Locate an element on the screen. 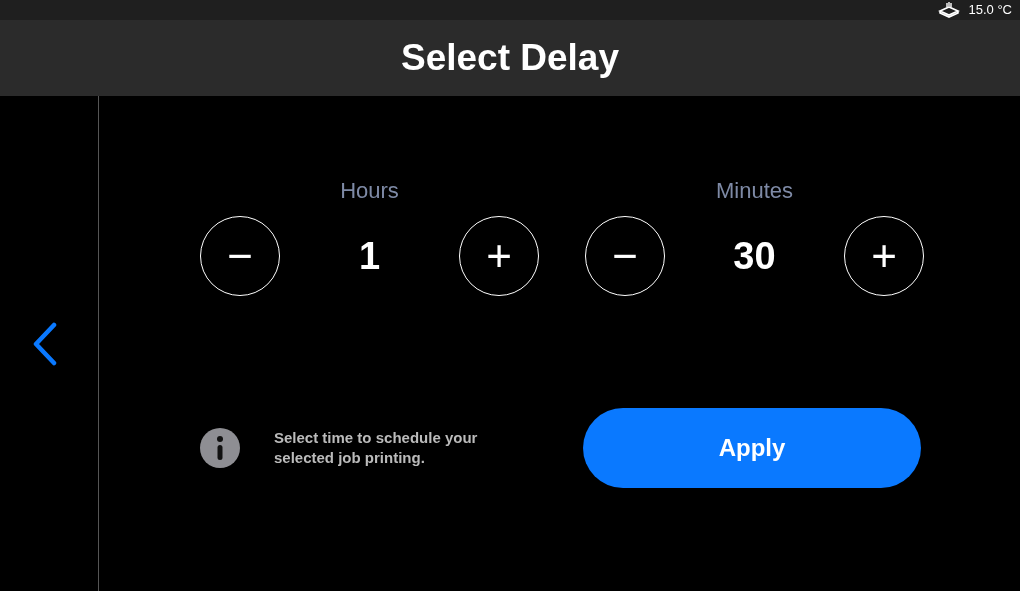 This screenshot has width=1020, height=591. printer-icon is located at coordinates (949, 10).